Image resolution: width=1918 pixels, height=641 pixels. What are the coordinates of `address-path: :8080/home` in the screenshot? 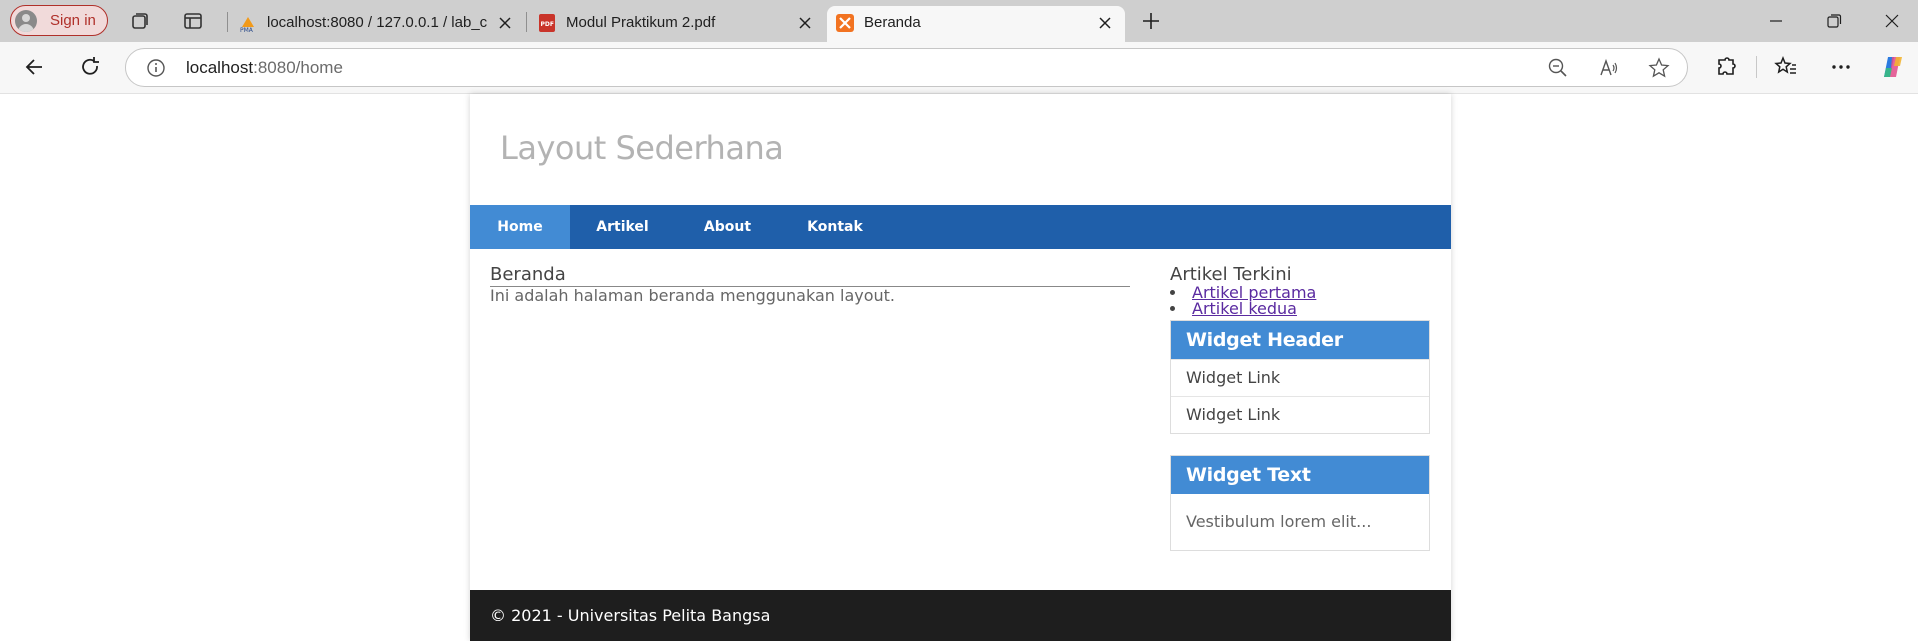 It's located at (298, 67).